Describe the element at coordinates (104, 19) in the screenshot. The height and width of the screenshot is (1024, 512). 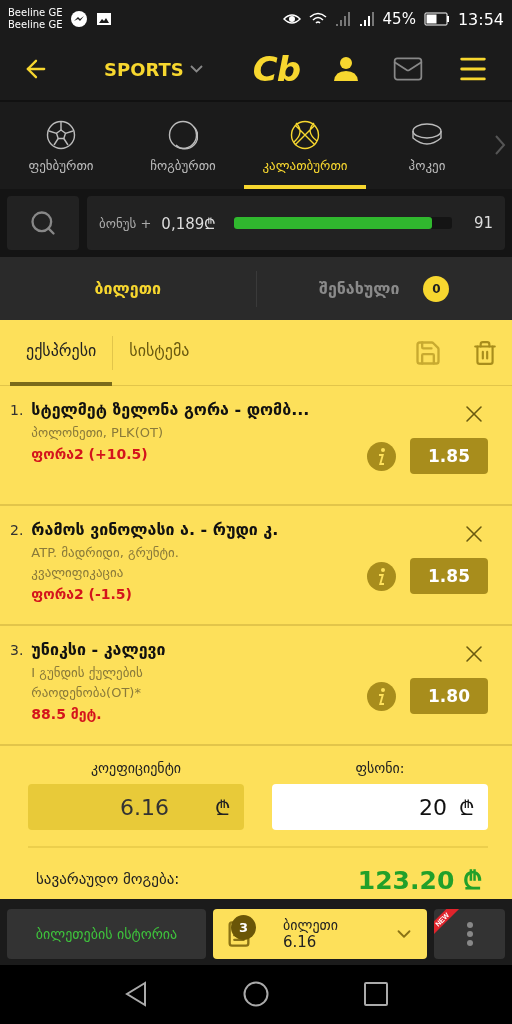
I see `image-icon` at that location.